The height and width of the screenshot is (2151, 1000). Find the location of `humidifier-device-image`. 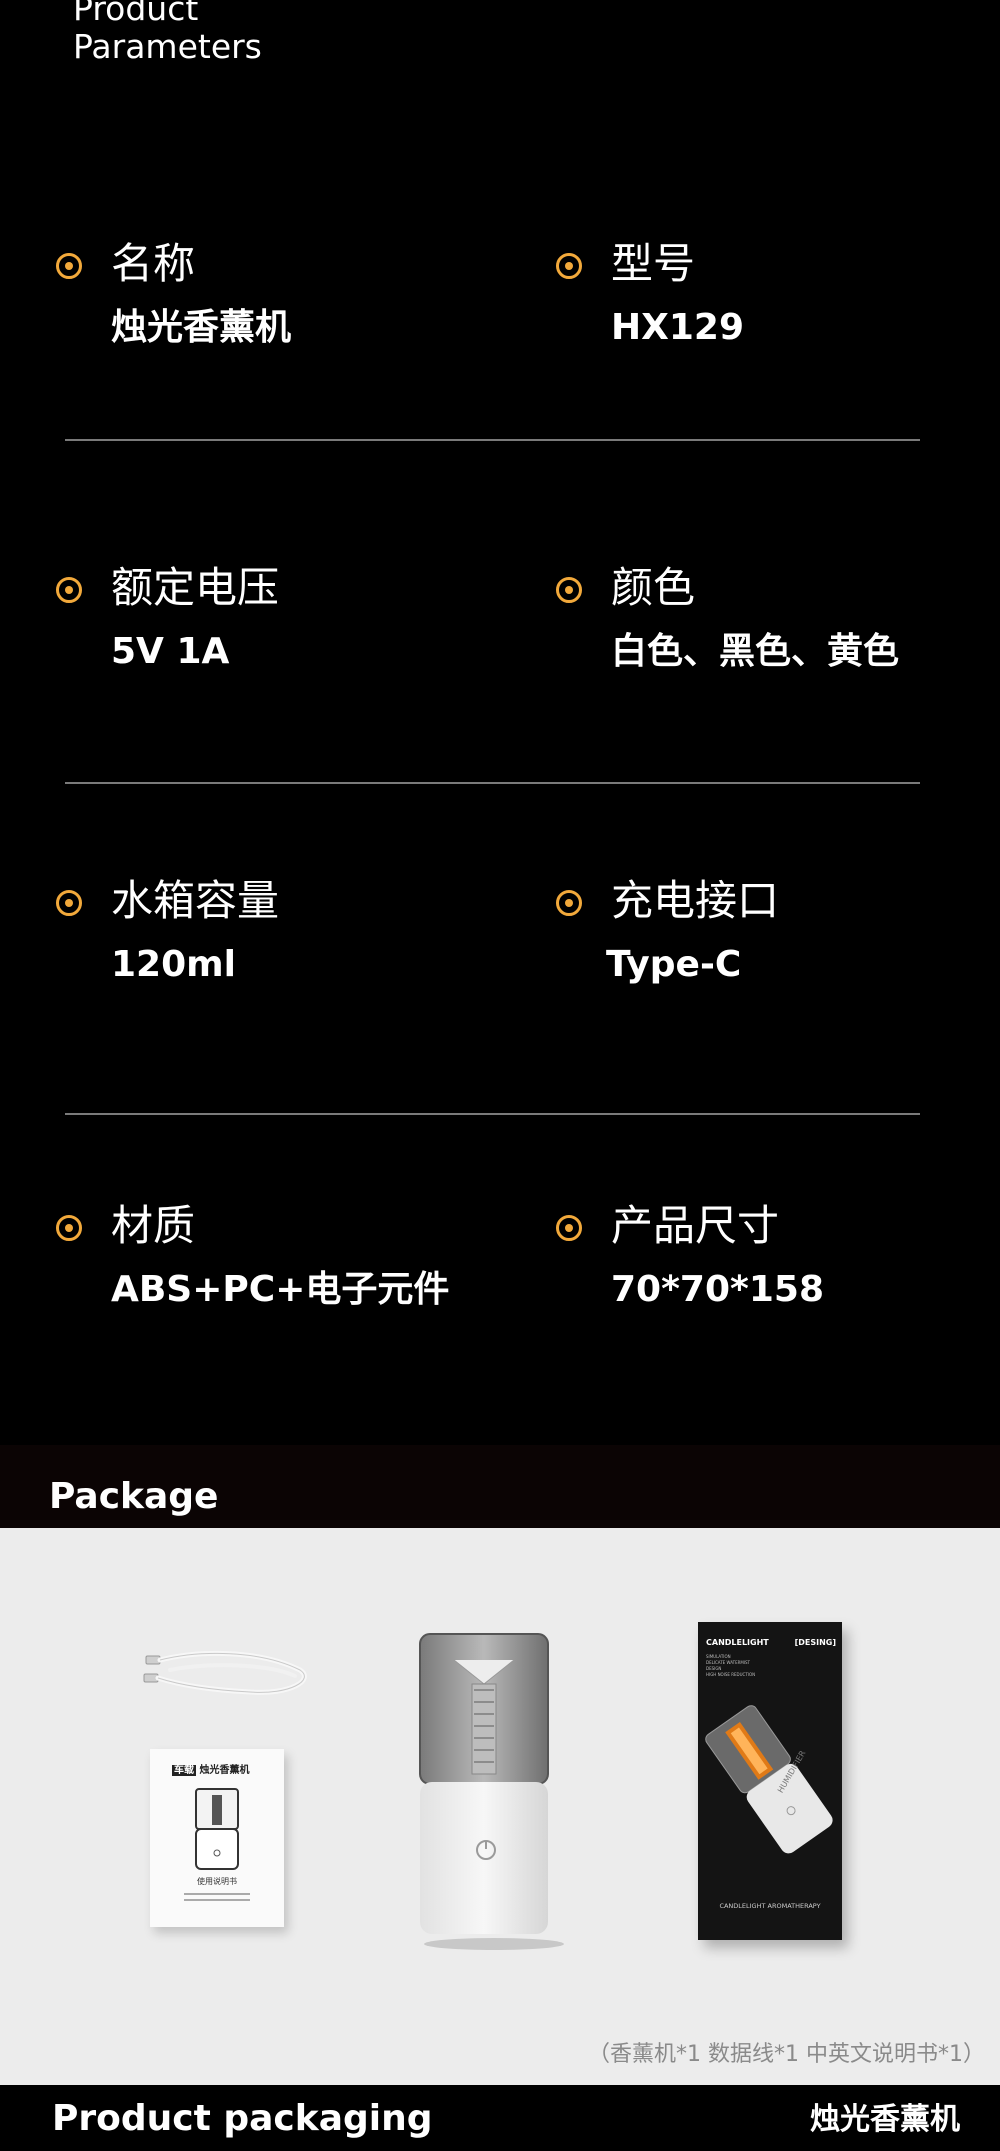

humidifier-device-image is located at coordinates (491, 1791).